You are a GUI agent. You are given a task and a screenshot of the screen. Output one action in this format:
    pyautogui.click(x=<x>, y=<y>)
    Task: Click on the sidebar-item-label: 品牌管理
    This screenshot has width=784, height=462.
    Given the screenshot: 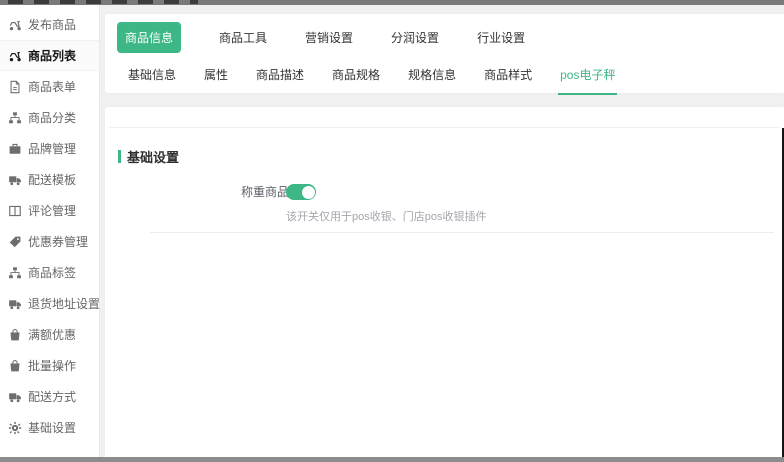 What is the action you would take?
    pyautogui.click(x=52, y=149)
    